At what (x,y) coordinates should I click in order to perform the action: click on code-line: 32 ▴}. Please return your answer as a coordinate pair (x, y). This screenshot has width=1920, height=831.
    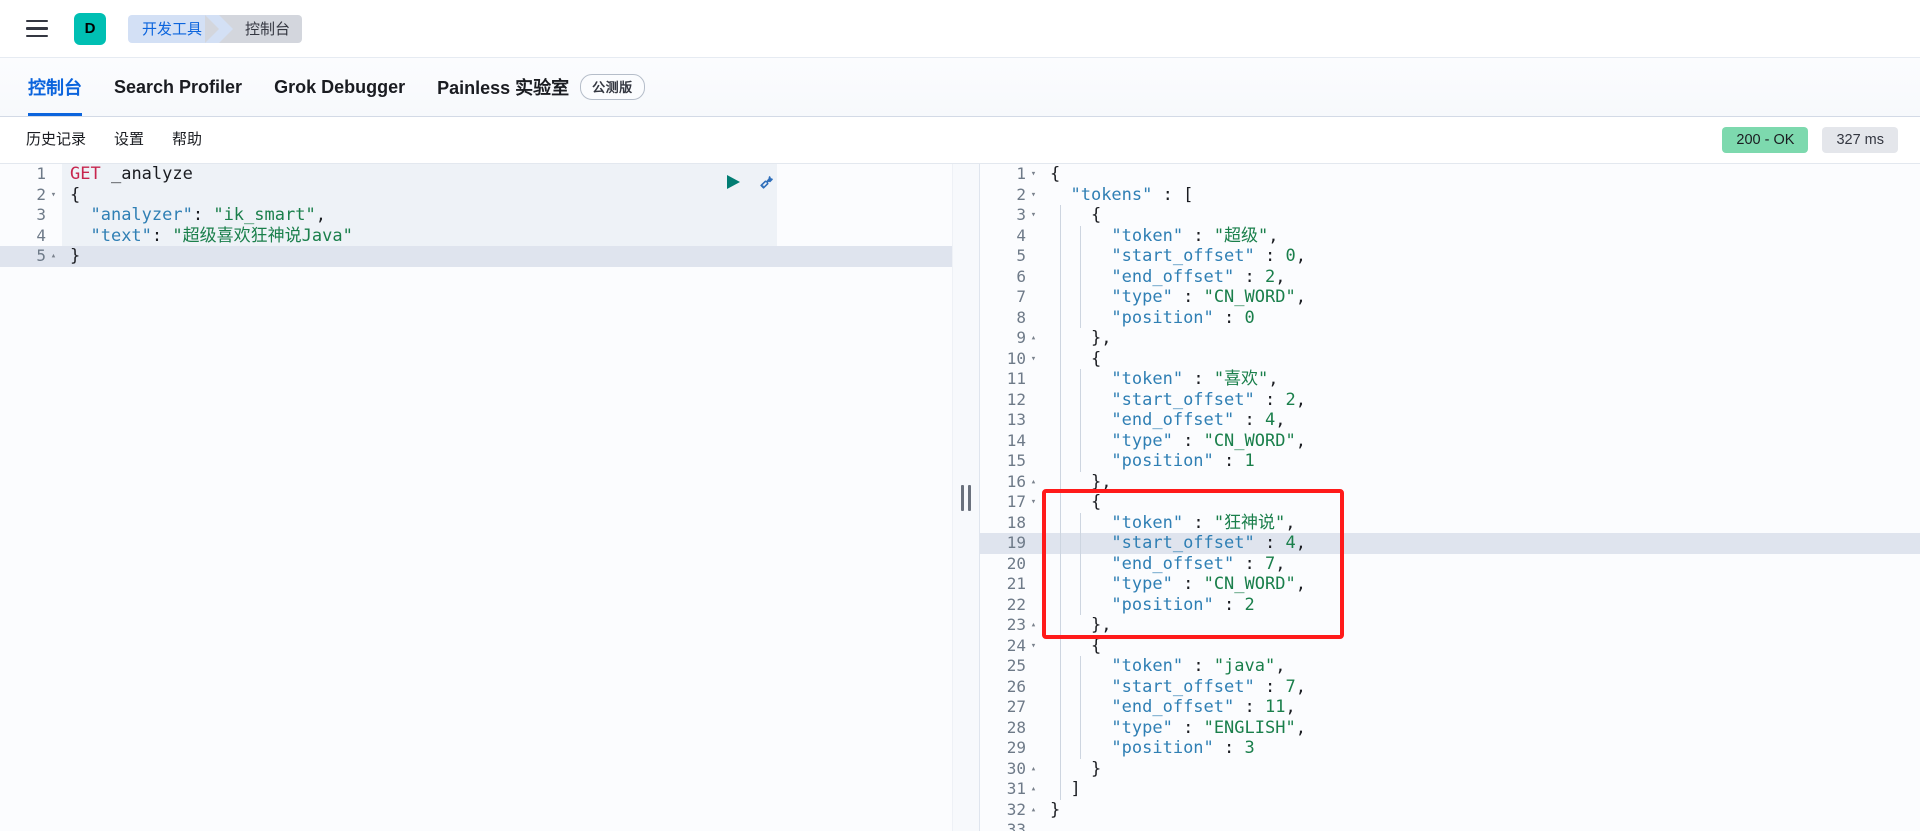
    Looking at the image, I should click on (1450, 810).